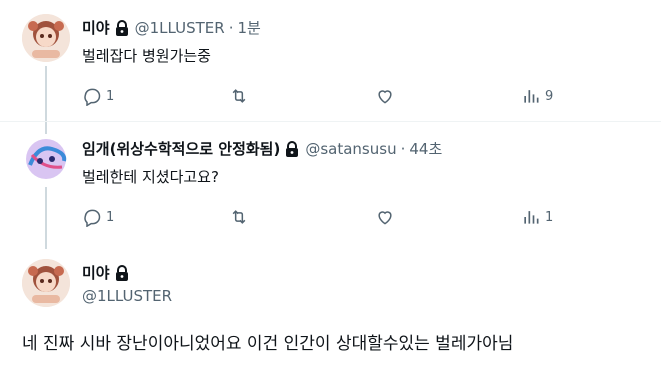 This screenshot has height=372, width=661. I want to click on main-tweet-header: 미야, so click(105, 272).